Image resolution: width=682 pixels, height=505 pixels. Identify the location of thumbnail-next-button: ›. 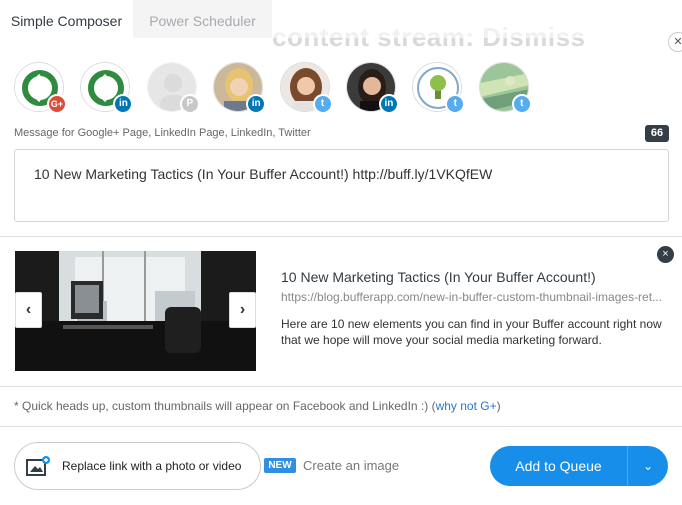
(242, 310).